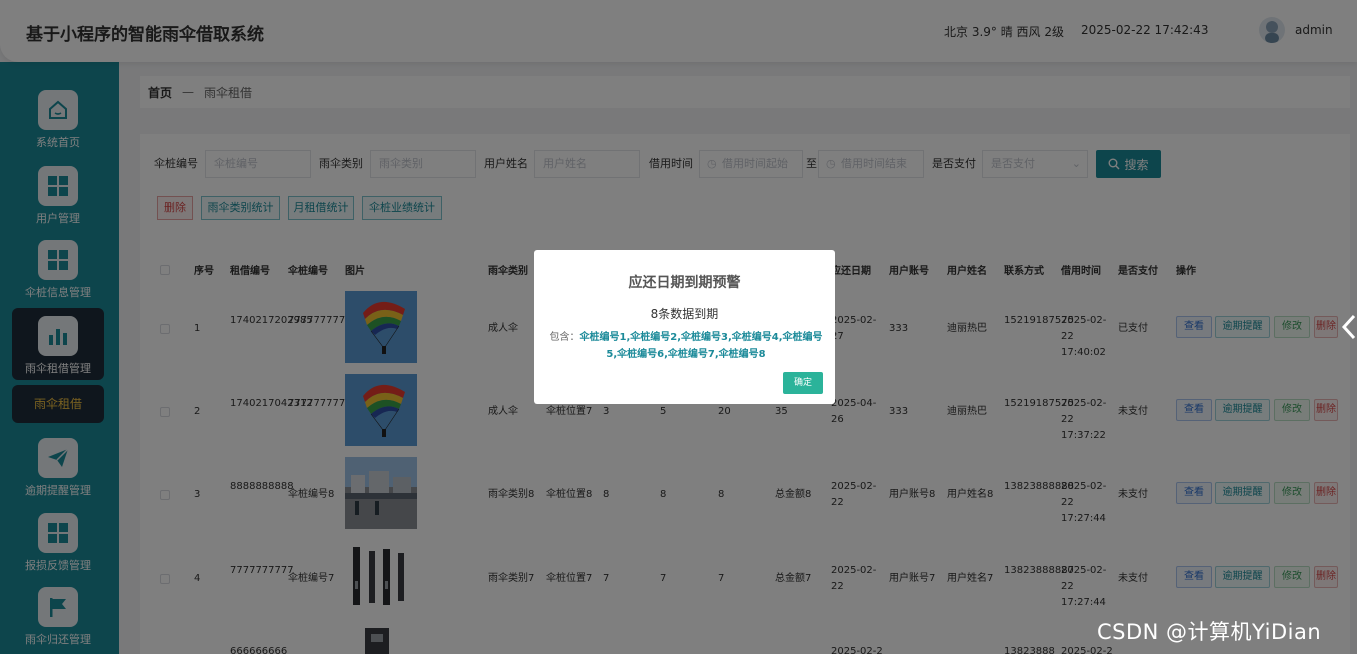 The image size is (1357, 654). I want to click on watermark-text: CSDN @计算机YiDian, so click(1209, 632).